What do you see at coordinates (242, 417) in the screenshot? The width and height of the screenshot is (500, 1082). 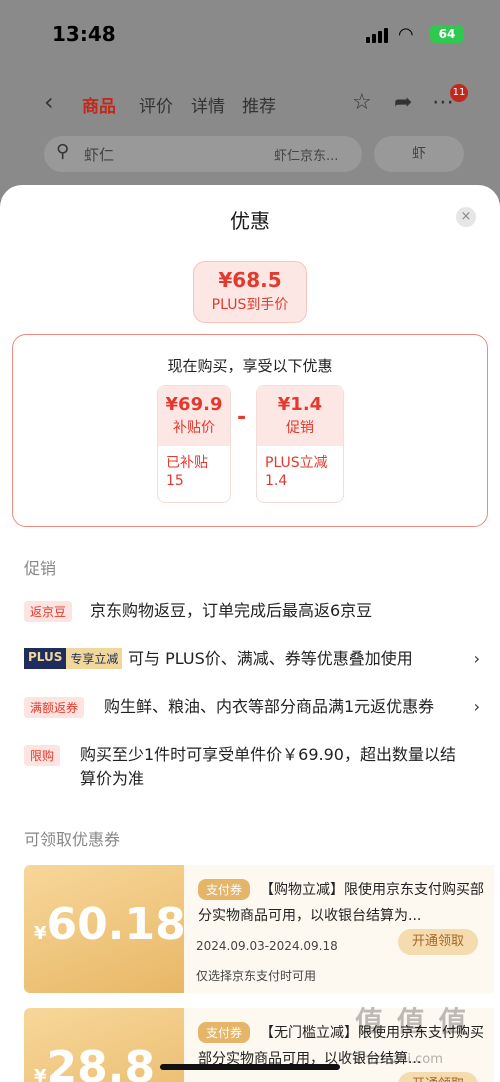 I see `minus-sign: -` at bounding box center [242, 417].